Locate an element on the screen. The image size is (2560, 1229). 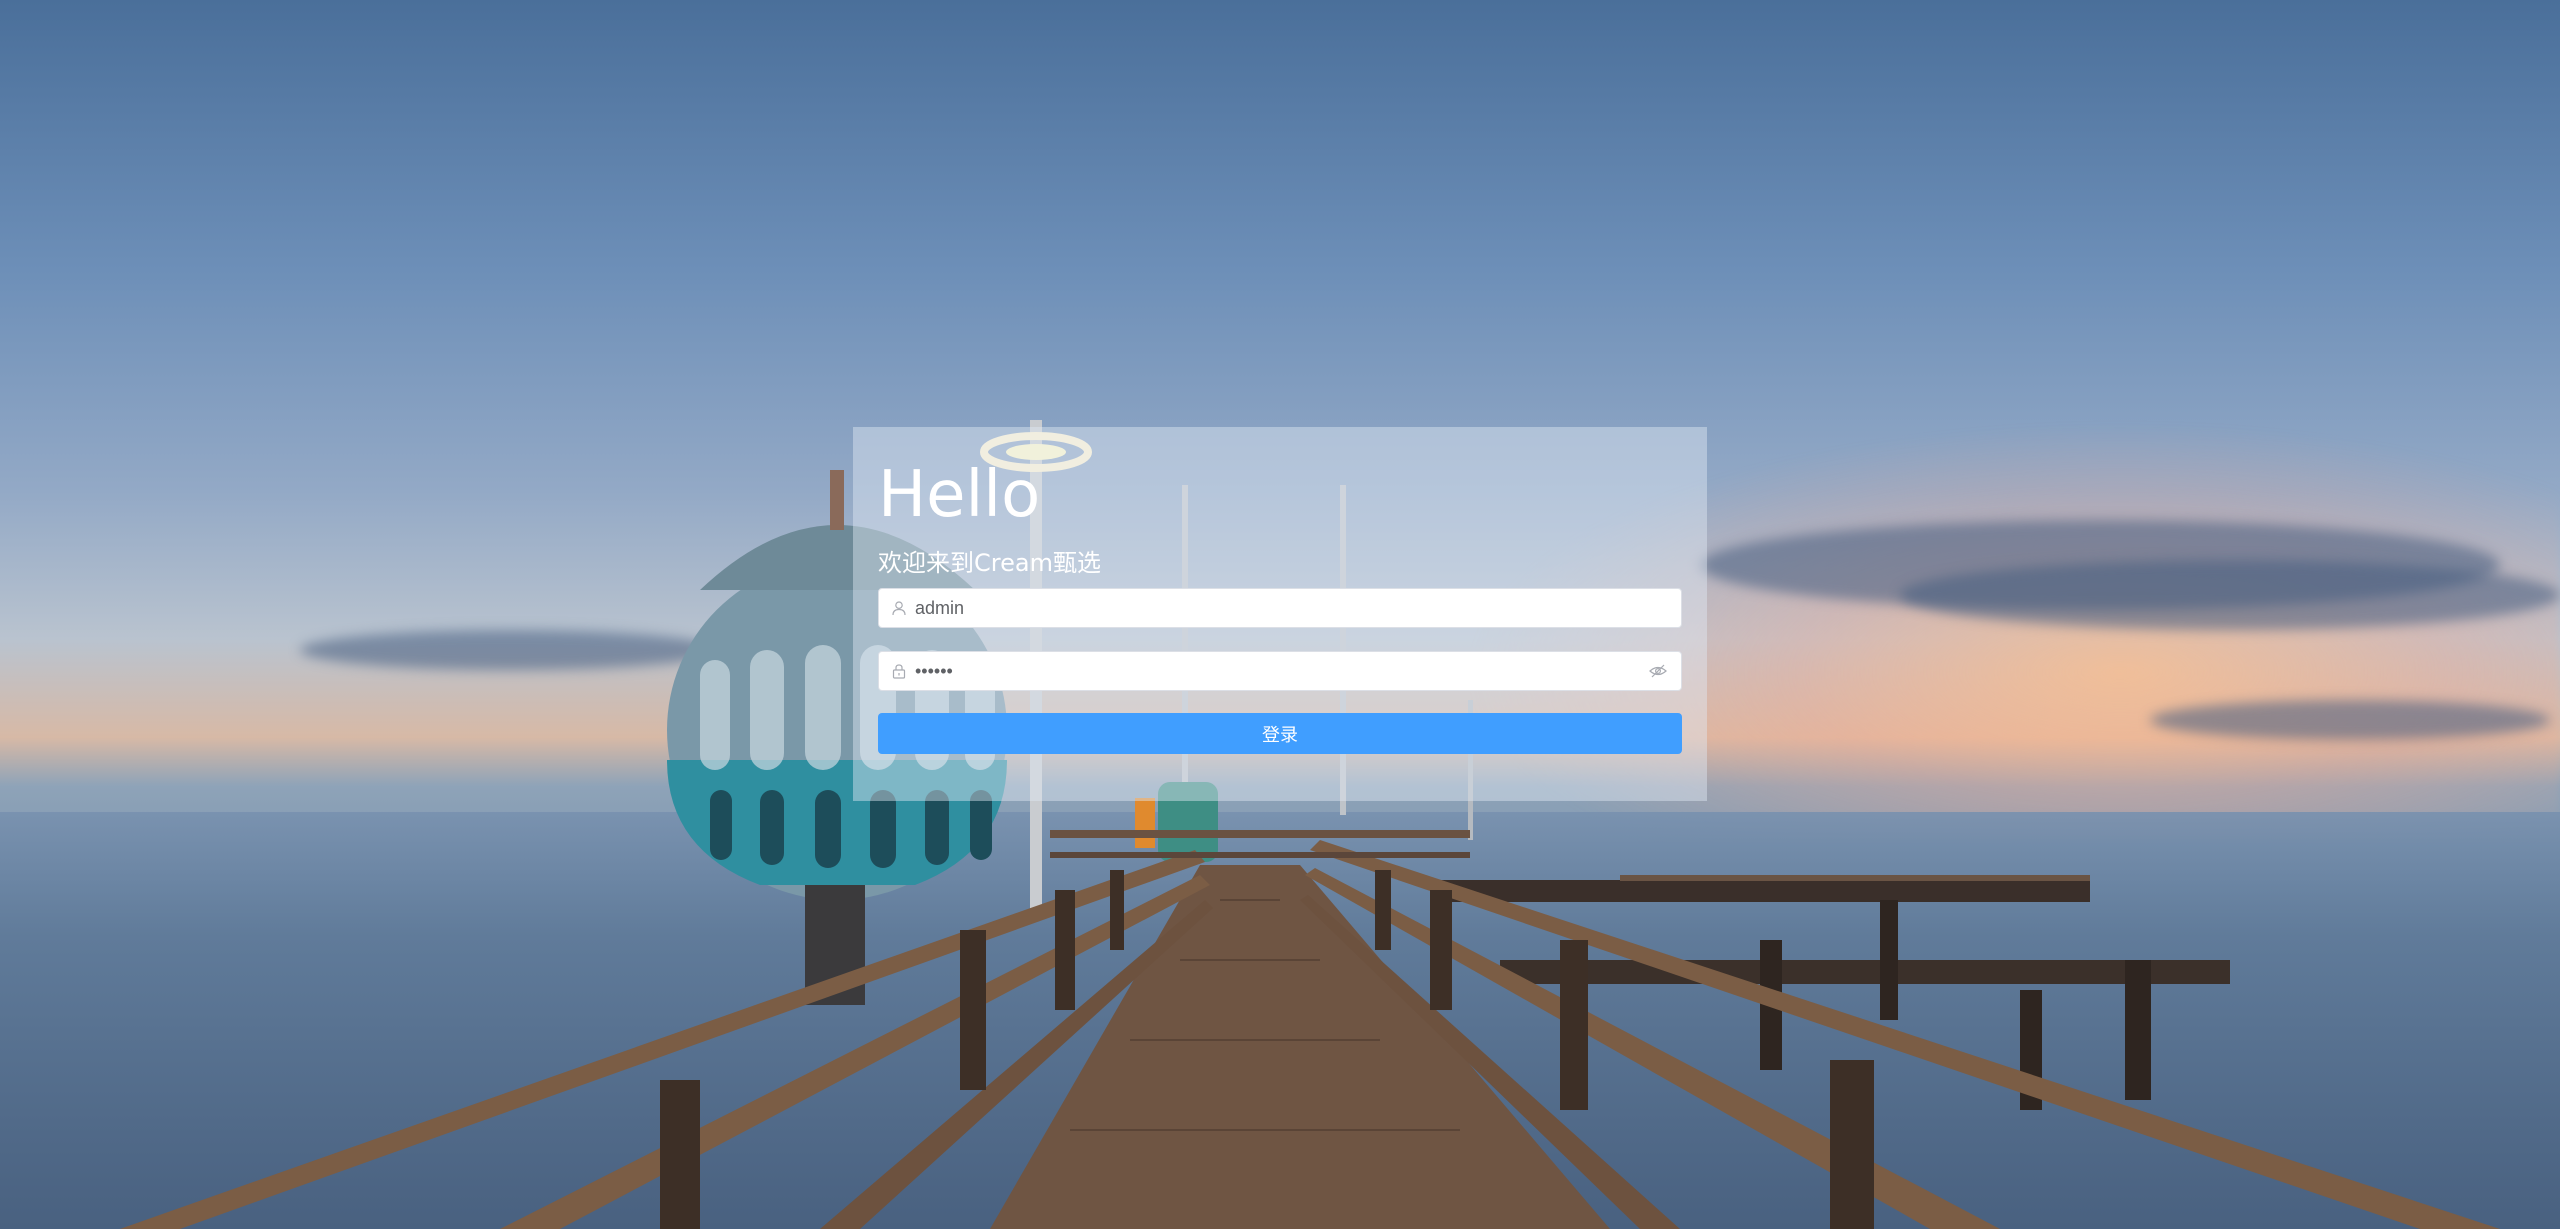
eye-hidden-icon is located at coordinates (1658, 671).